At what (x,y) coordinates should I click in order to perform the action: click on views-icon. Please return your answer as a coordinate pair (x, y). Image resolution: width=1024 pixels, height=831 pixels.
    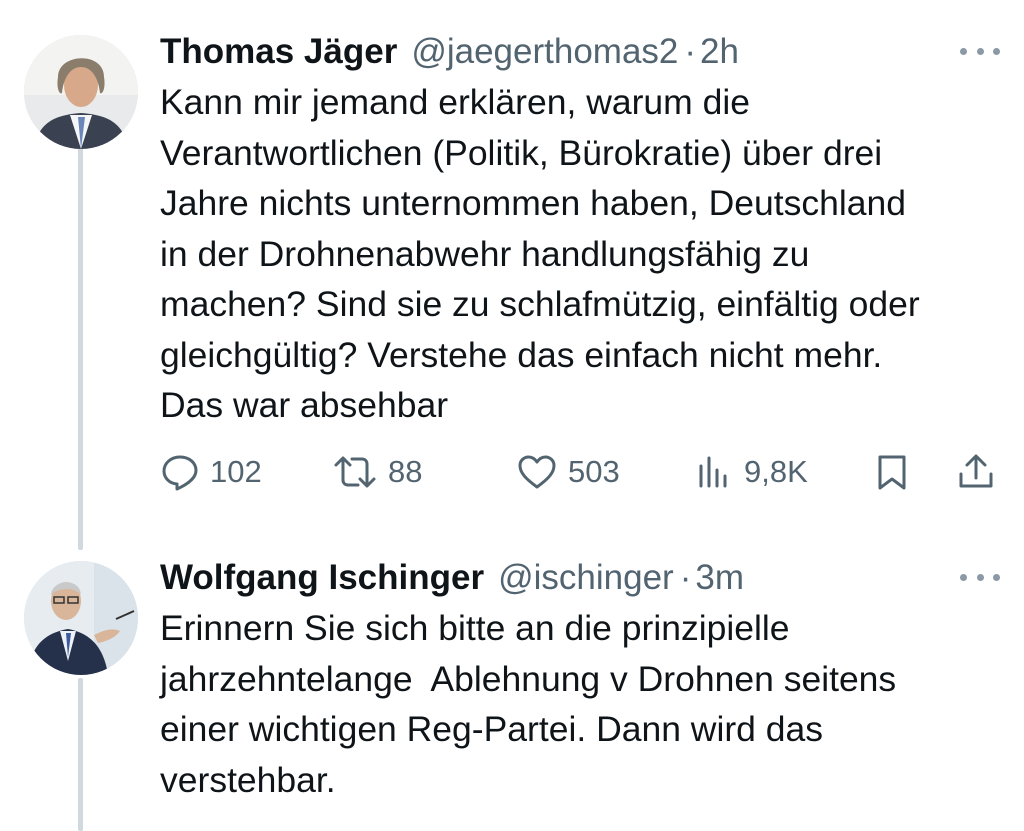
    Looking at the image, I should click on (713, 472).